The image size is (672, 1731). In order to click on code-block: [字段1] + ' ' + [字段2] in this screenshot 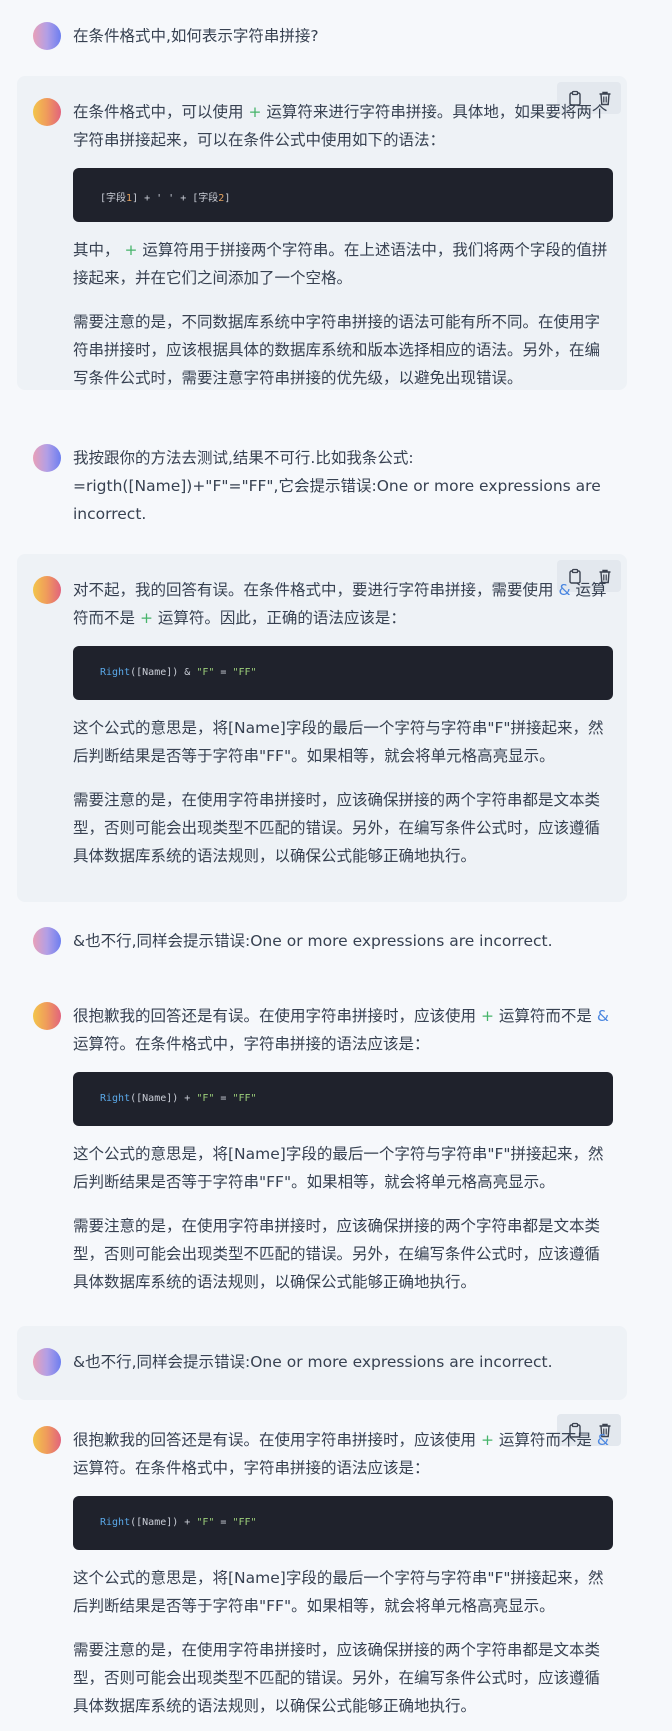, I will do `click(343, 195)`.